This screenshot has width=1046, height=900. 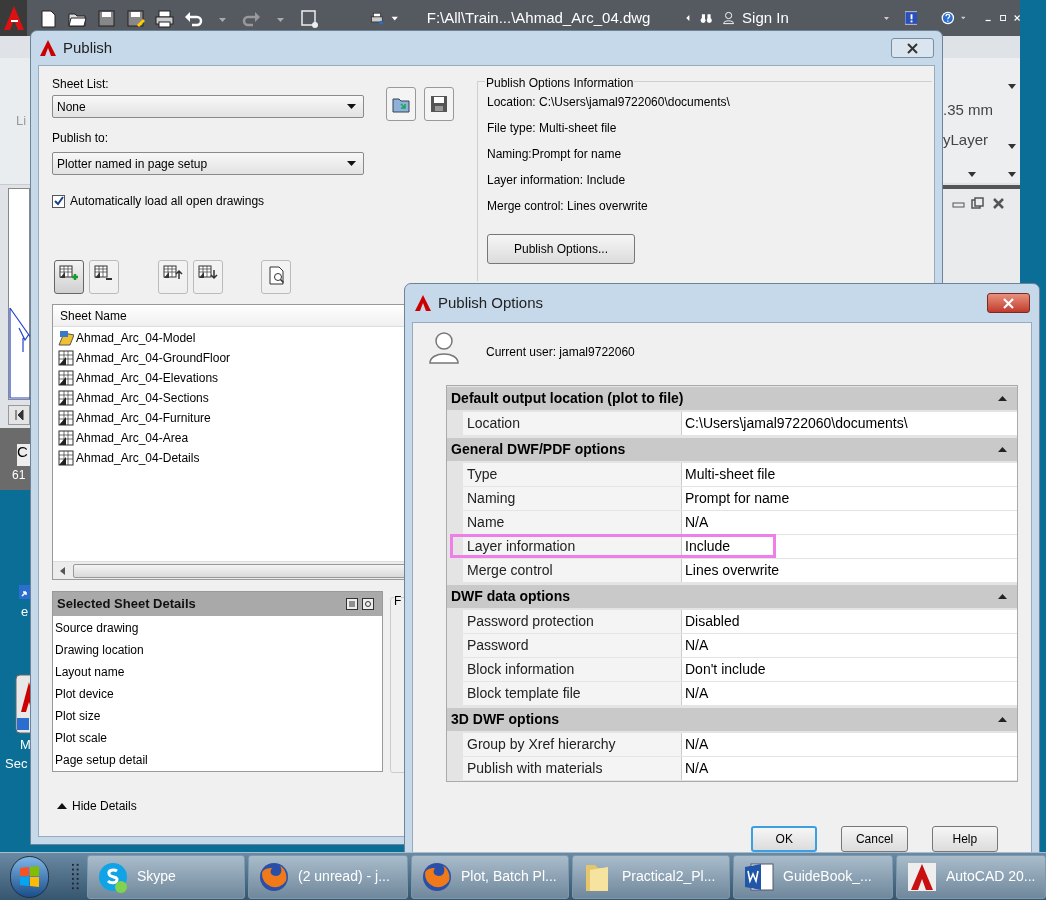 What do you see at coordinates (208, 277) in the screenshot?
I see `move-down-button` at bounding box center [208, 277].